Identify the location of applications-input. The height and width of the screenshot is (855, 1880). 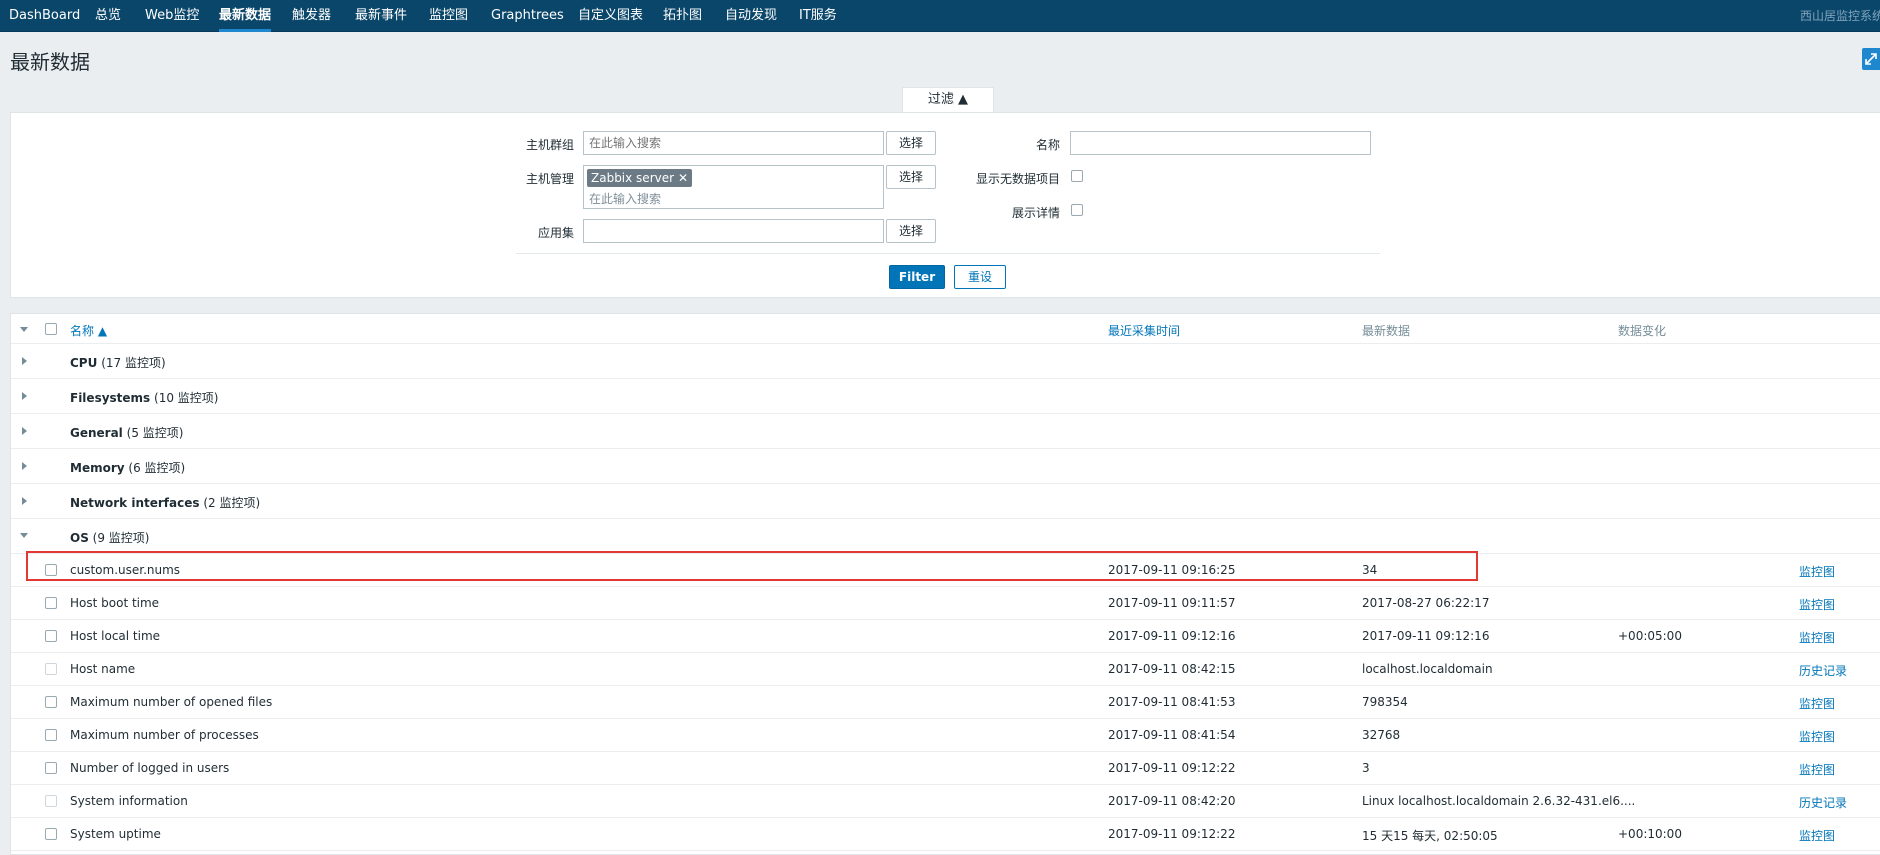
(733, 231).